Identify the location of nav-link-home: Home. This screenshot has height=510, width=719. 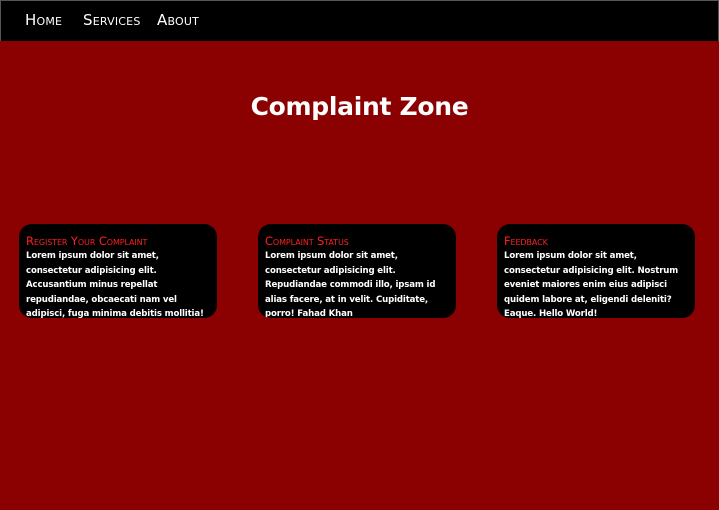
(43, 20).